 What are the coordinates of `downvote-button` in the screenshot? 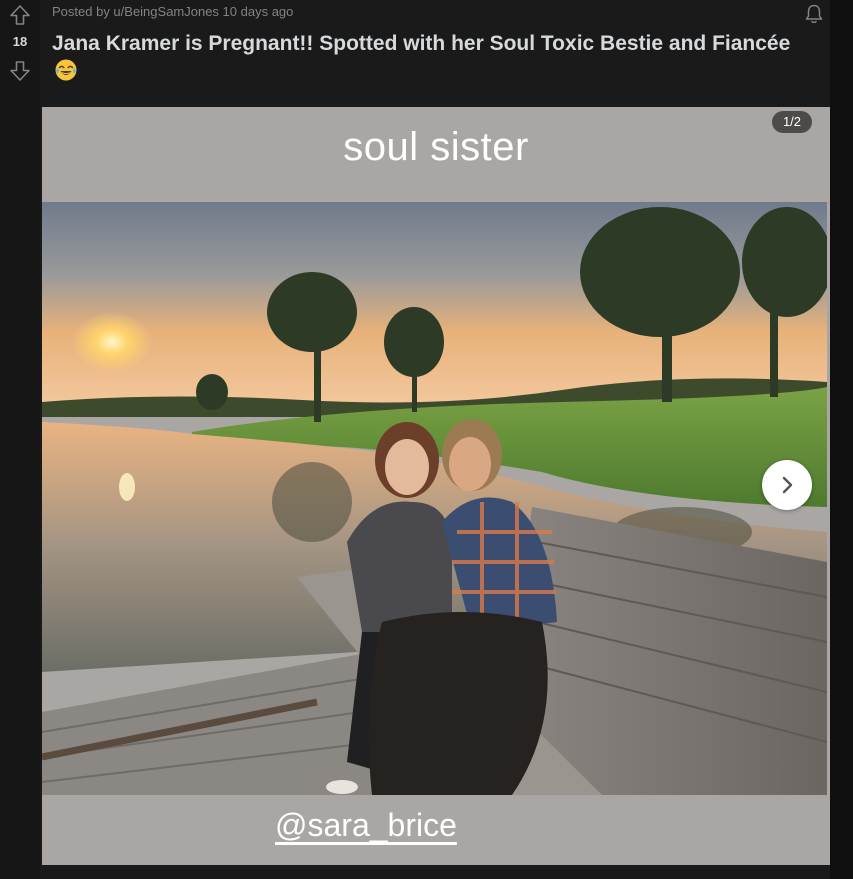 It's located at (20, 71).